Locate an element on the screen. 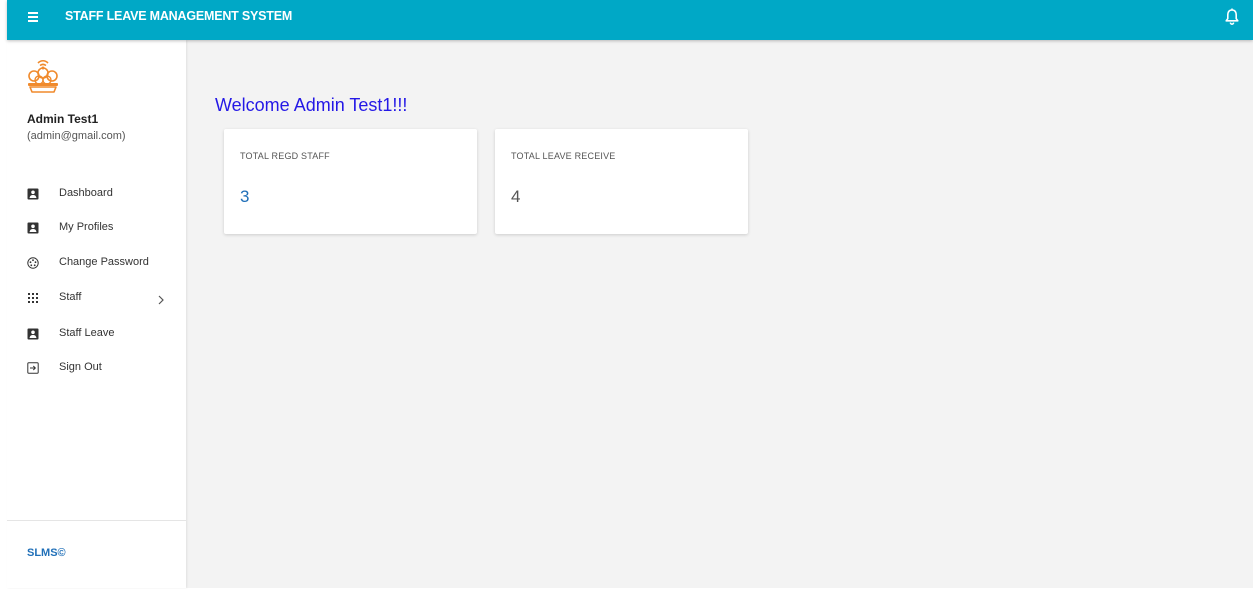 This screenshot has height=589, width=1253. sidebar-item-label: Dashboard is located at coordinates (86, 193).